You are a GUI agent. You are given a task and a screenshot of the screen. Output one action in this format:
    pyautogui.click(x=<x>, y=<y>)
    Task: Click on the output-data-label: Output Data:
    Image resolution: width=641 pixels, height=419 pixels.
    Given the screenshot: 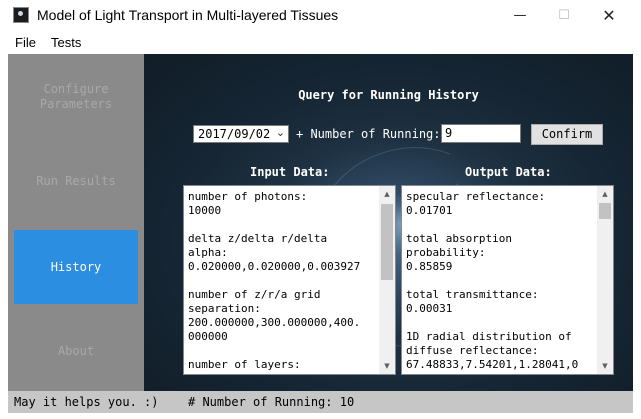 What is the action you would take?
    pyautogui.click(x=508, y=172)
    